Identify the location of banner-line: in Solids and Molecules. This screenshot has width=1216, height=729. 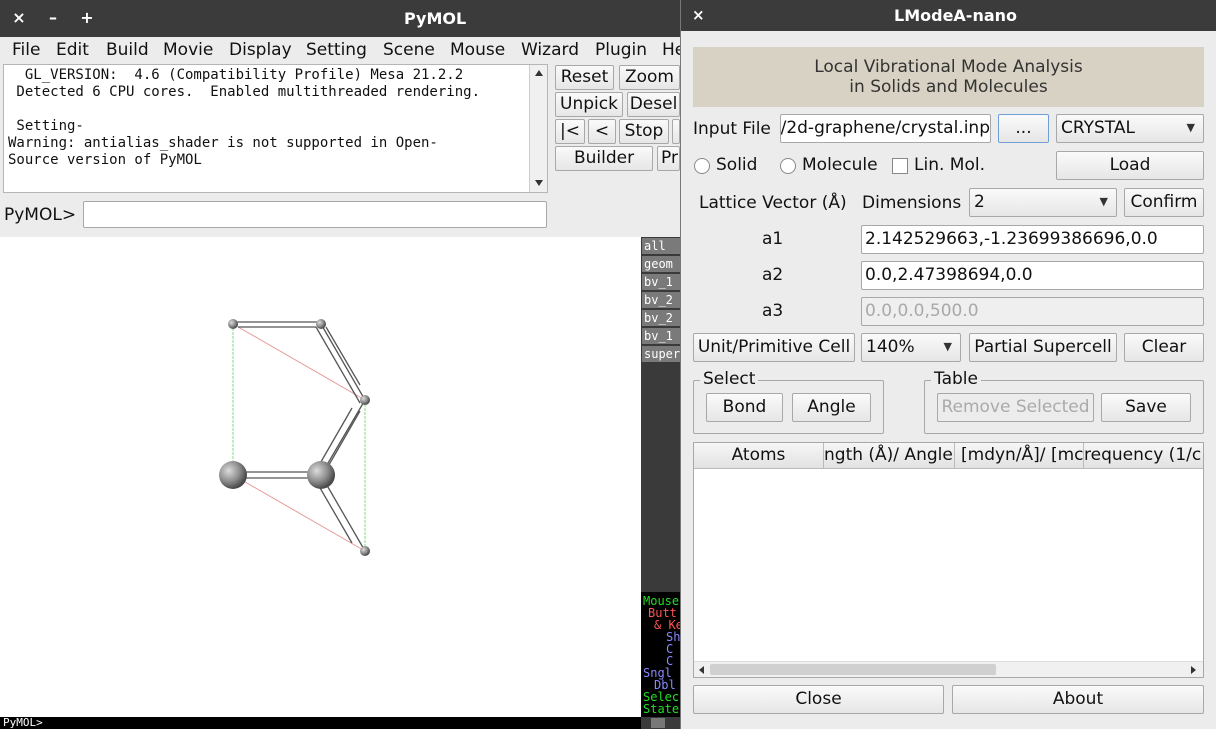
(948, 87).